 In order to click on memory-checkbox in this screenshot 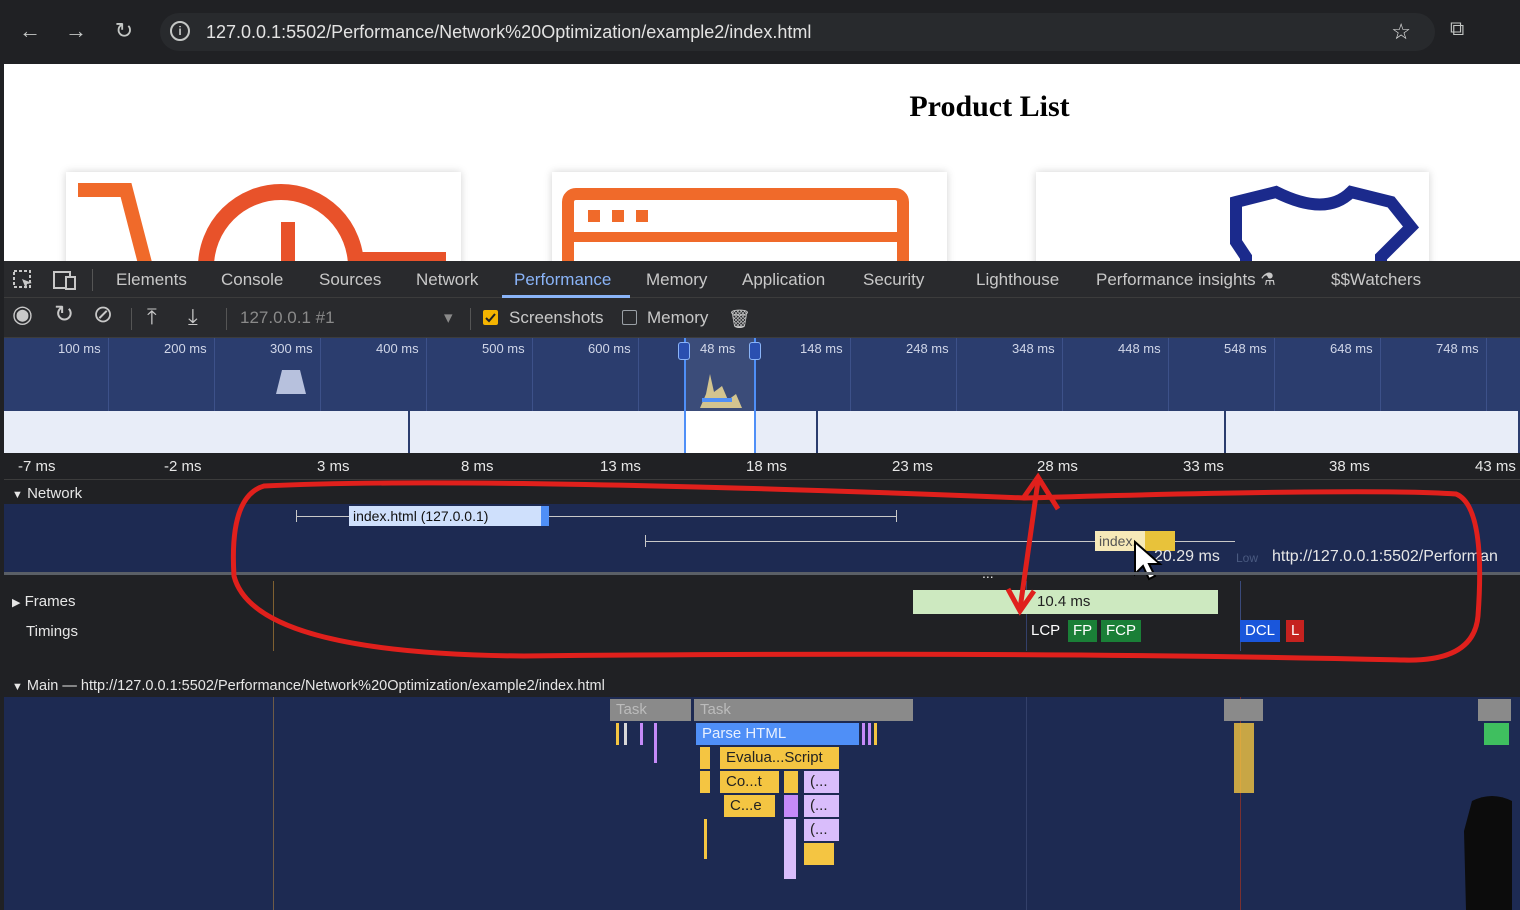, I will do `click(629, 317)`.